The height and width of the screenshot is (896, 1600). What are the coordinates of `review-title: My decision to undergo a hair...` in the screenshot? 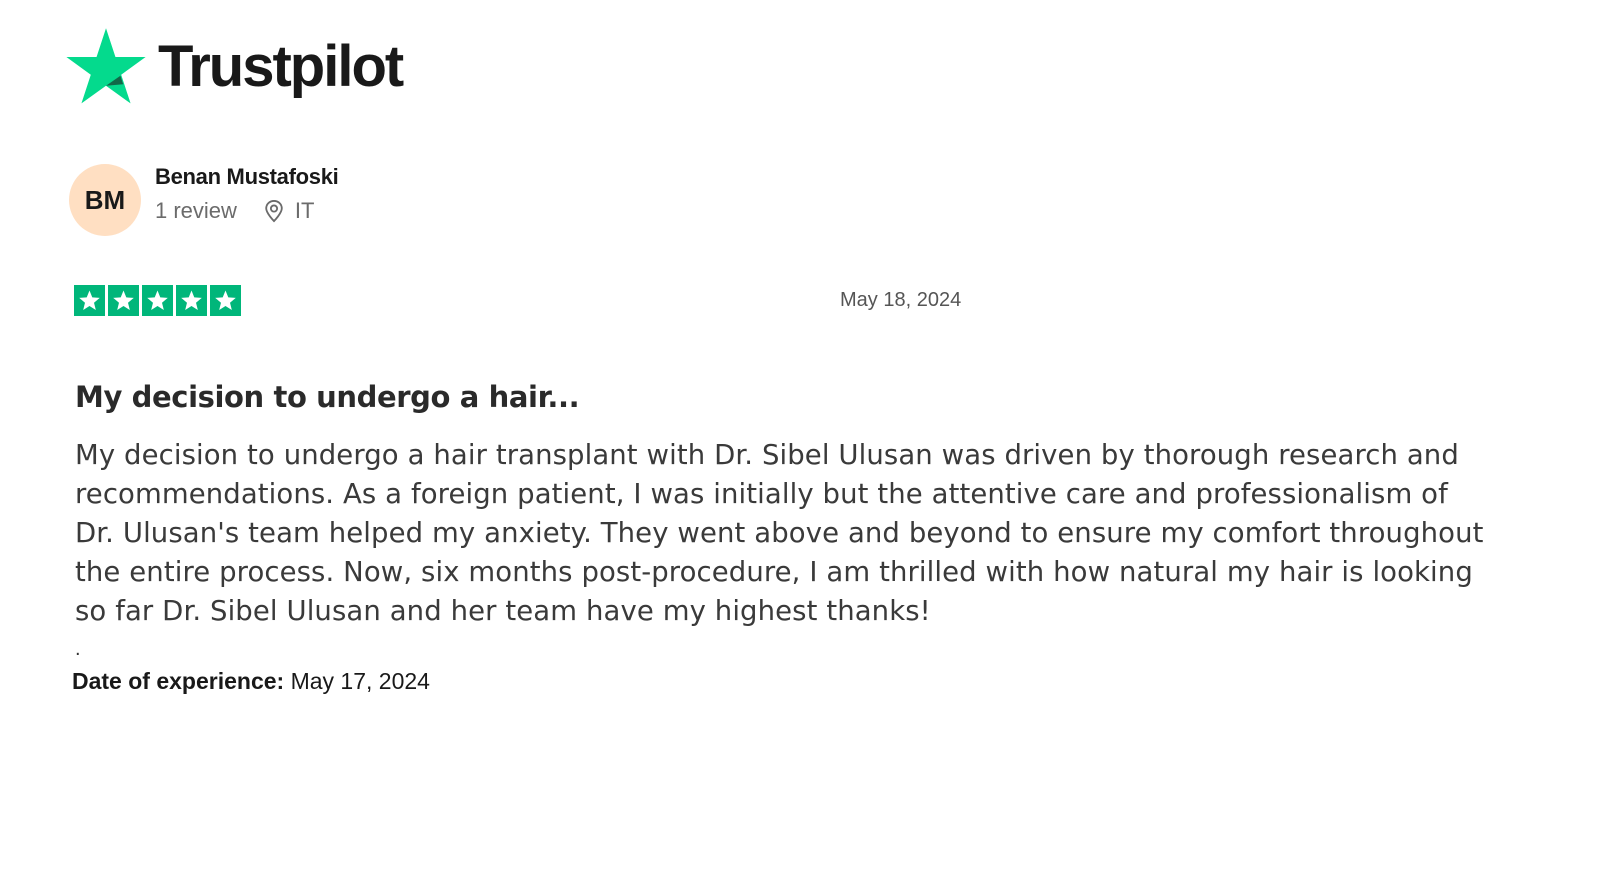 It's located at (327, 397).